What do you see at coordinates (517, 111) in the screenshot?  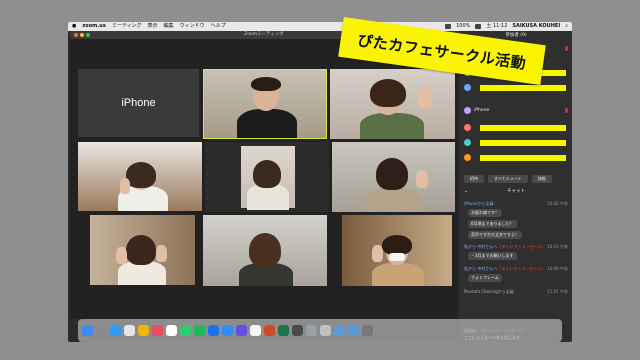 I see `participant-row-iphone: iPhone` at bounding box center [517, 111].